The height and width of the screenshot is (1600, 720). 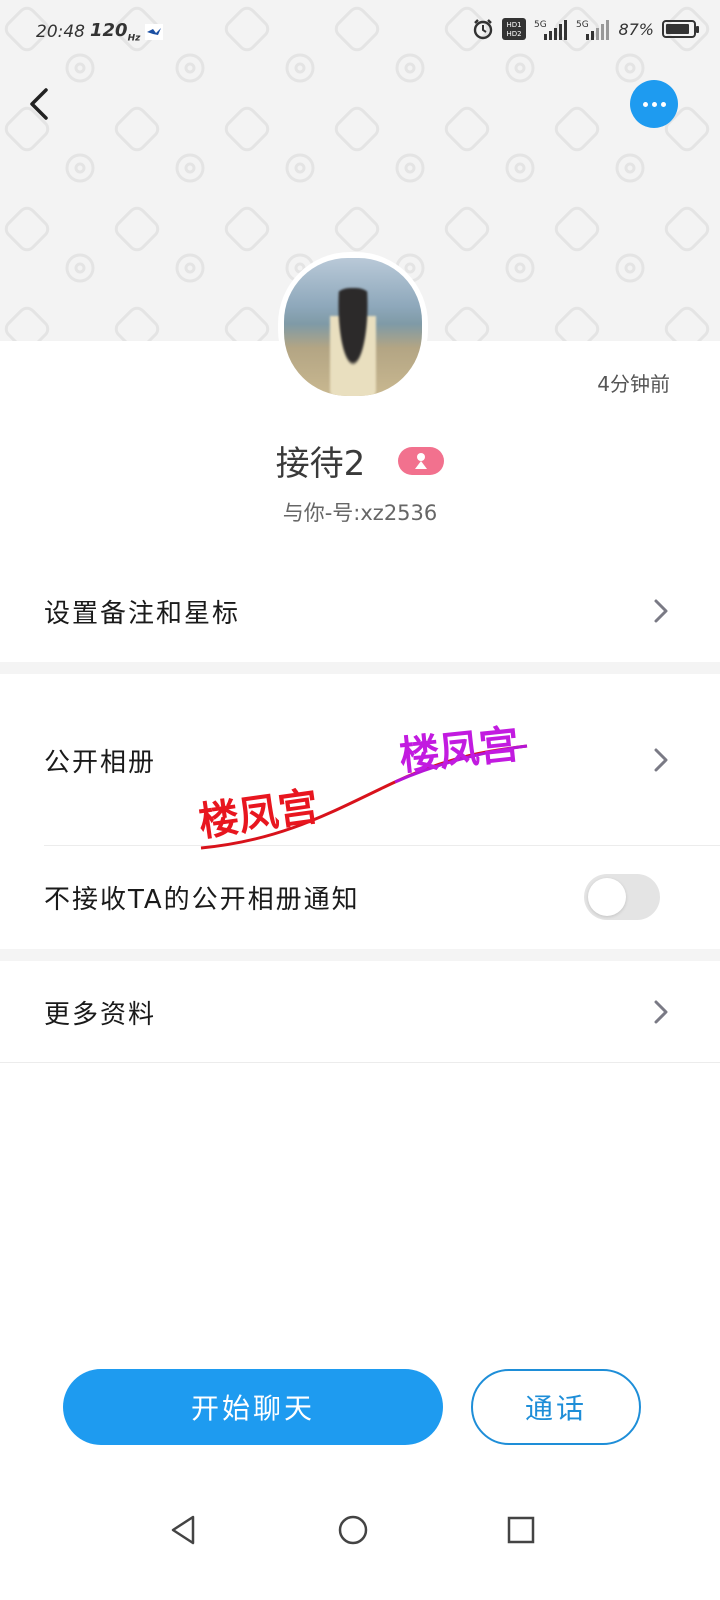 I want to click on square-recents-icon, so click(x=521, y=1530).